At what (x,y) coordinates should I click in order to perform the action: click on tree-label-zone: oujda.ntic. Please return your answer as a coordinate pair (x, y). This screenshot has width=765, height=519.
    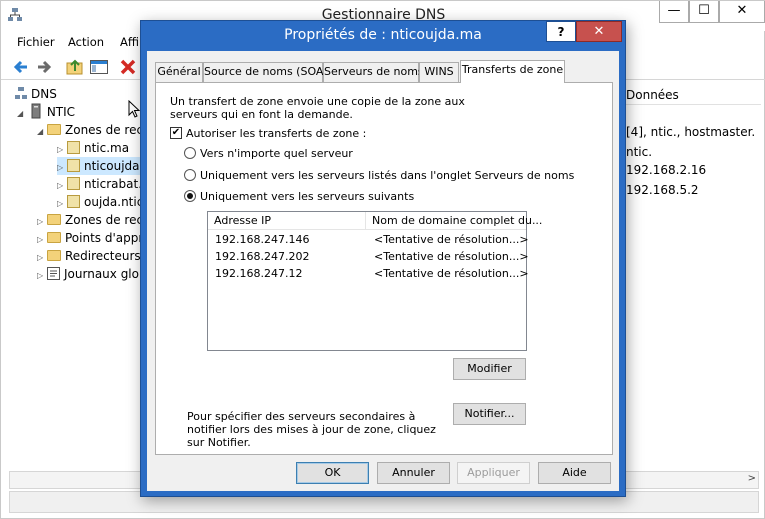
    Looking at the image, I should click on (114, 202).